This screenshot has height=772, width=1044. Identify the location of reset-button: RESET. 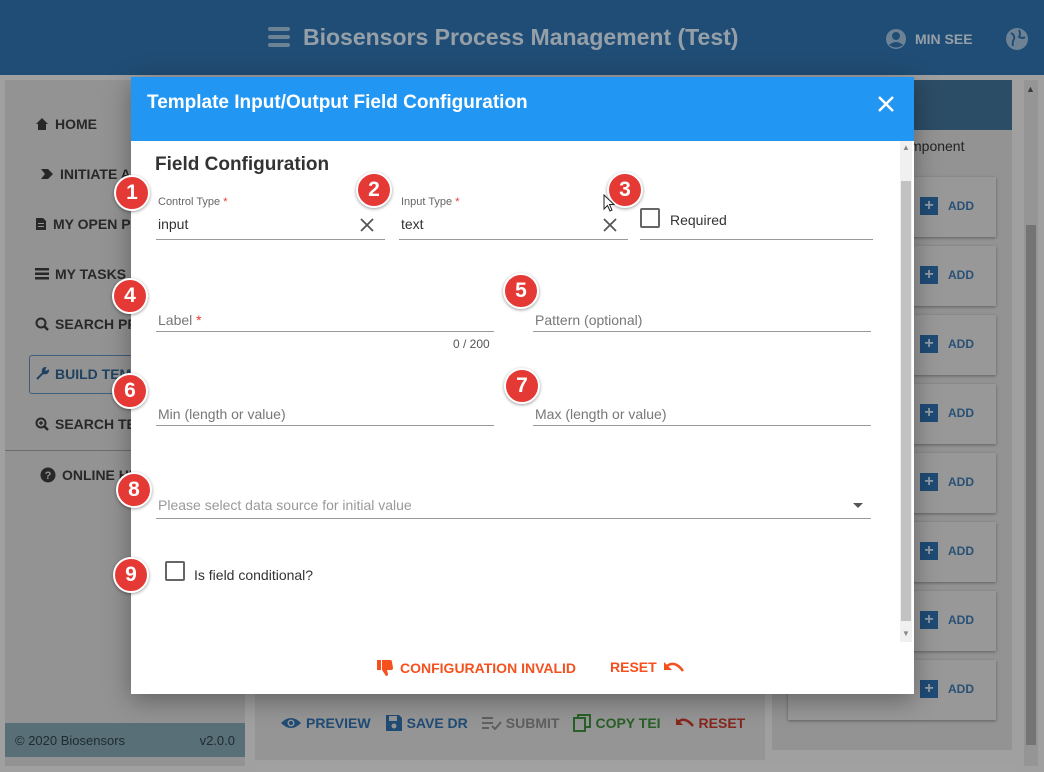
(647, 667).